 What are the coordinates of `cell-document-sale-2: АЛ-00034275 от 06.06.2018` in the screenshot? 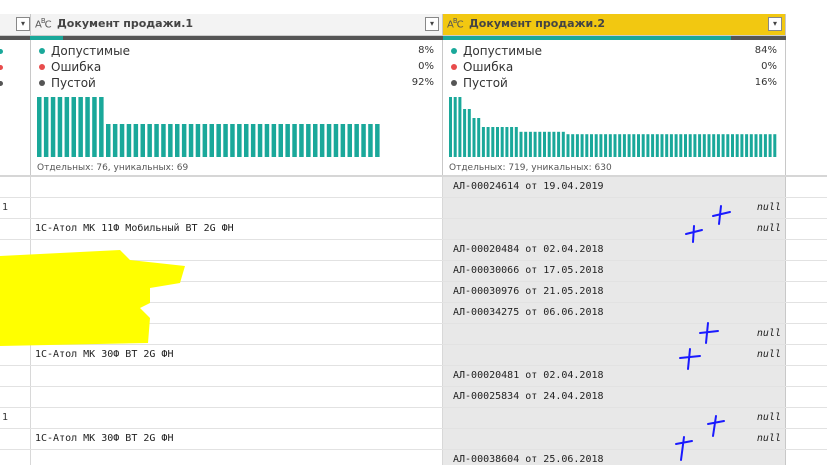 It's located at (614, 313).